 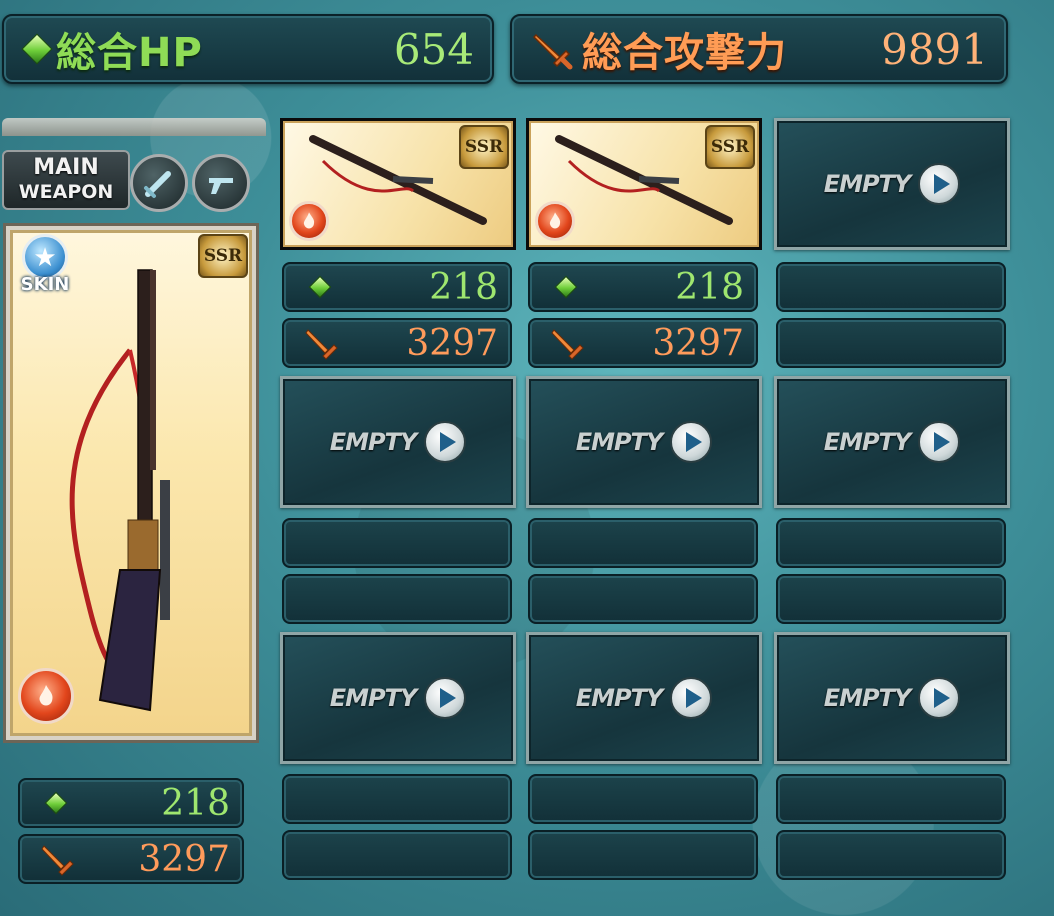 I want to click on total-attack-bar: 総合攻撃力 9891, so click(x=759, y=49).